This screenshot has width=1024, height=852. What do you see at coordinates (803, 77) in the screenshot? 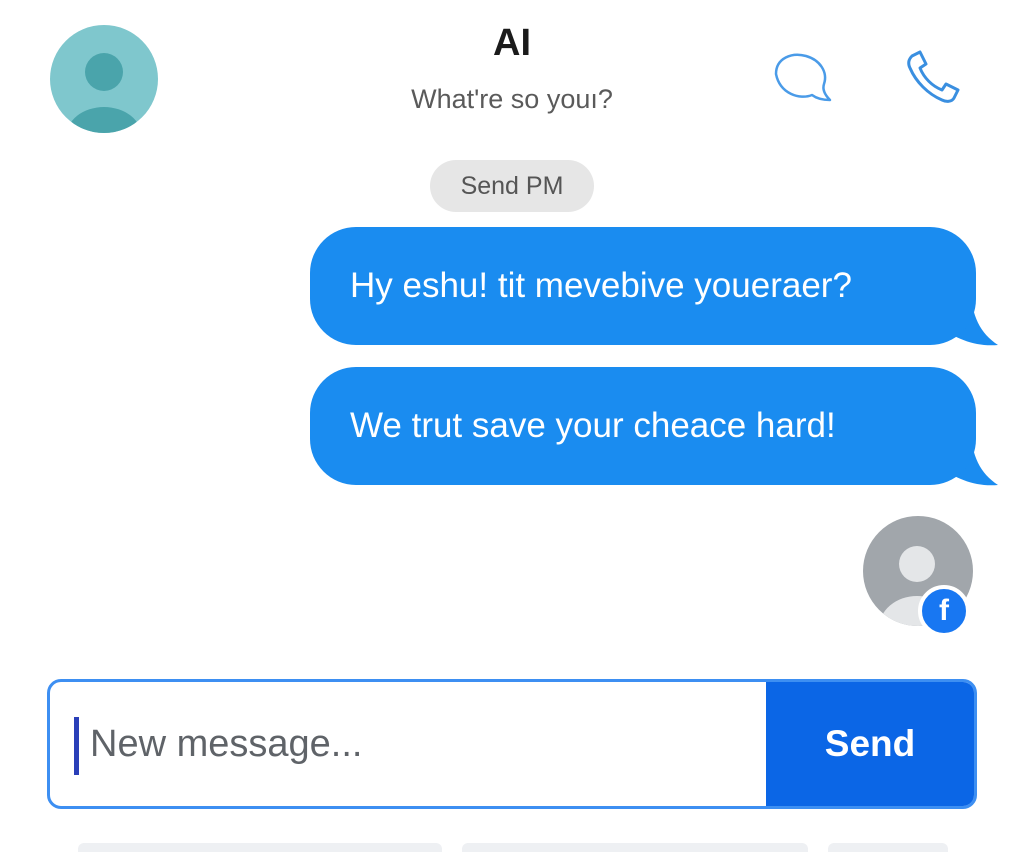
I see `chat-bubble-icon` at bounding box center [803, 77].